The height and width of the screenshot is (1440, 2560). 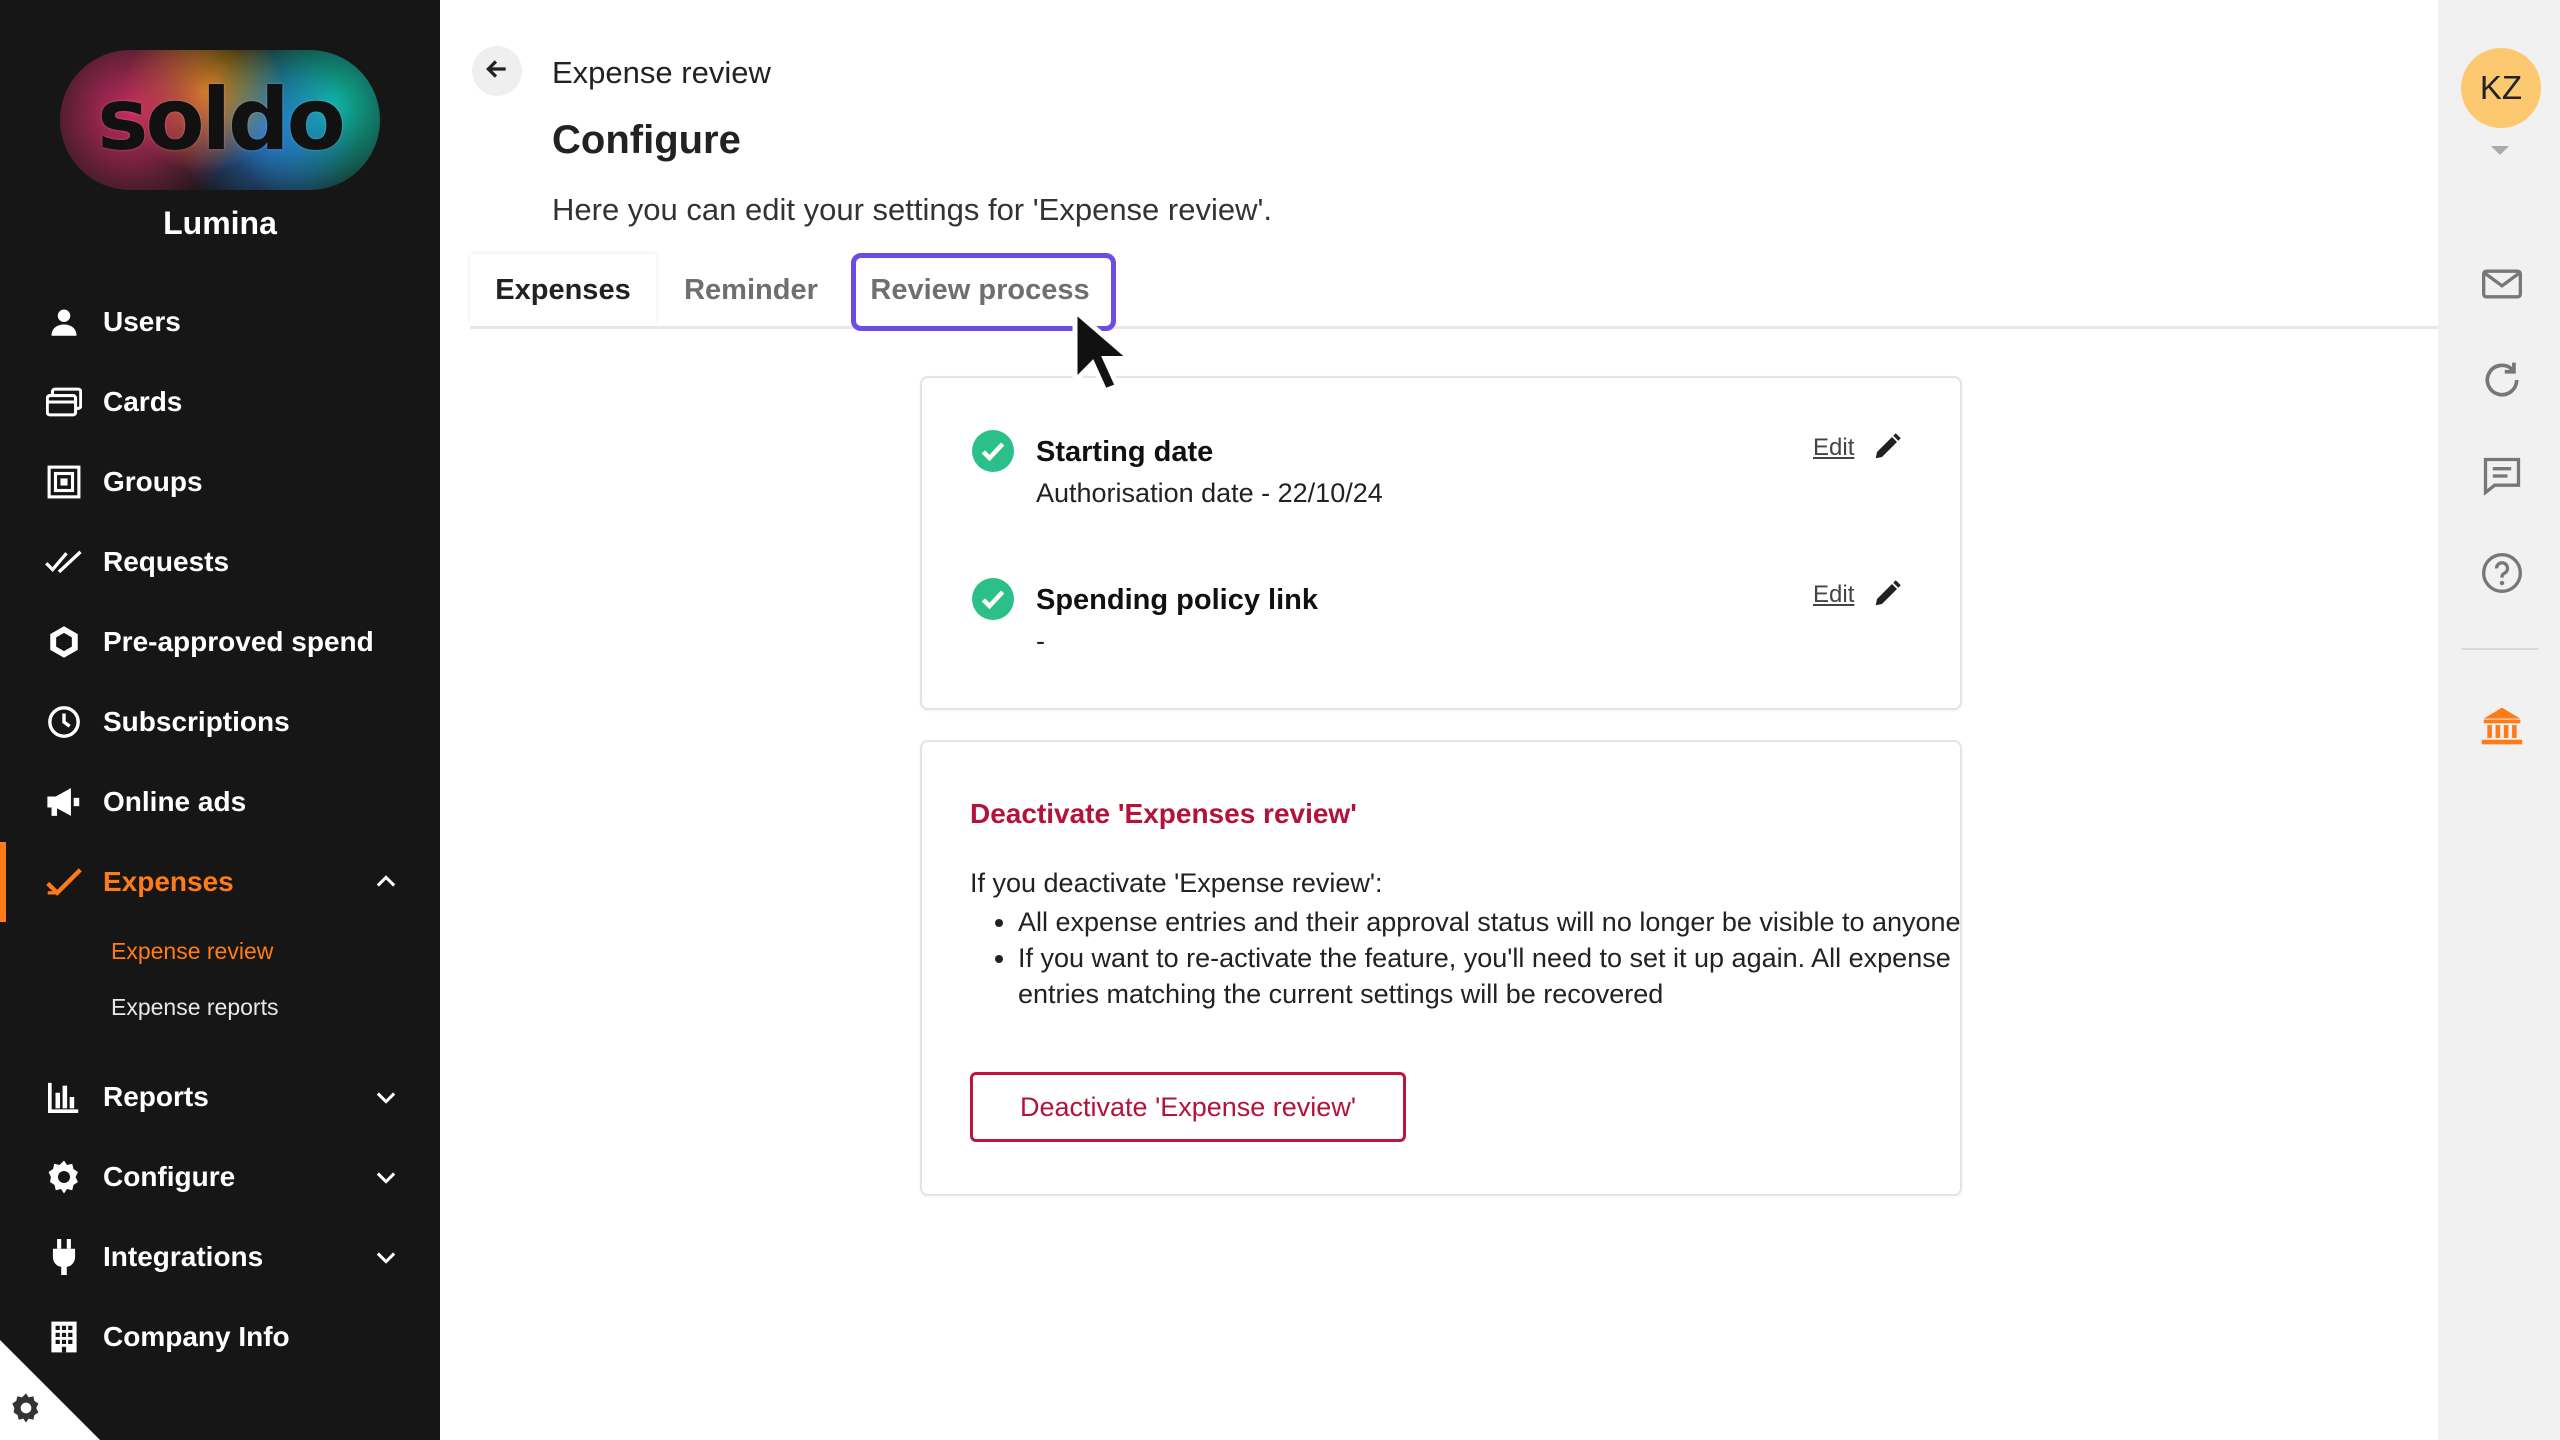 What do you see at coordinates (563, 290) in the screenshot?
I see `tab-expenses: Expenses` at bounding box center [563, 290].